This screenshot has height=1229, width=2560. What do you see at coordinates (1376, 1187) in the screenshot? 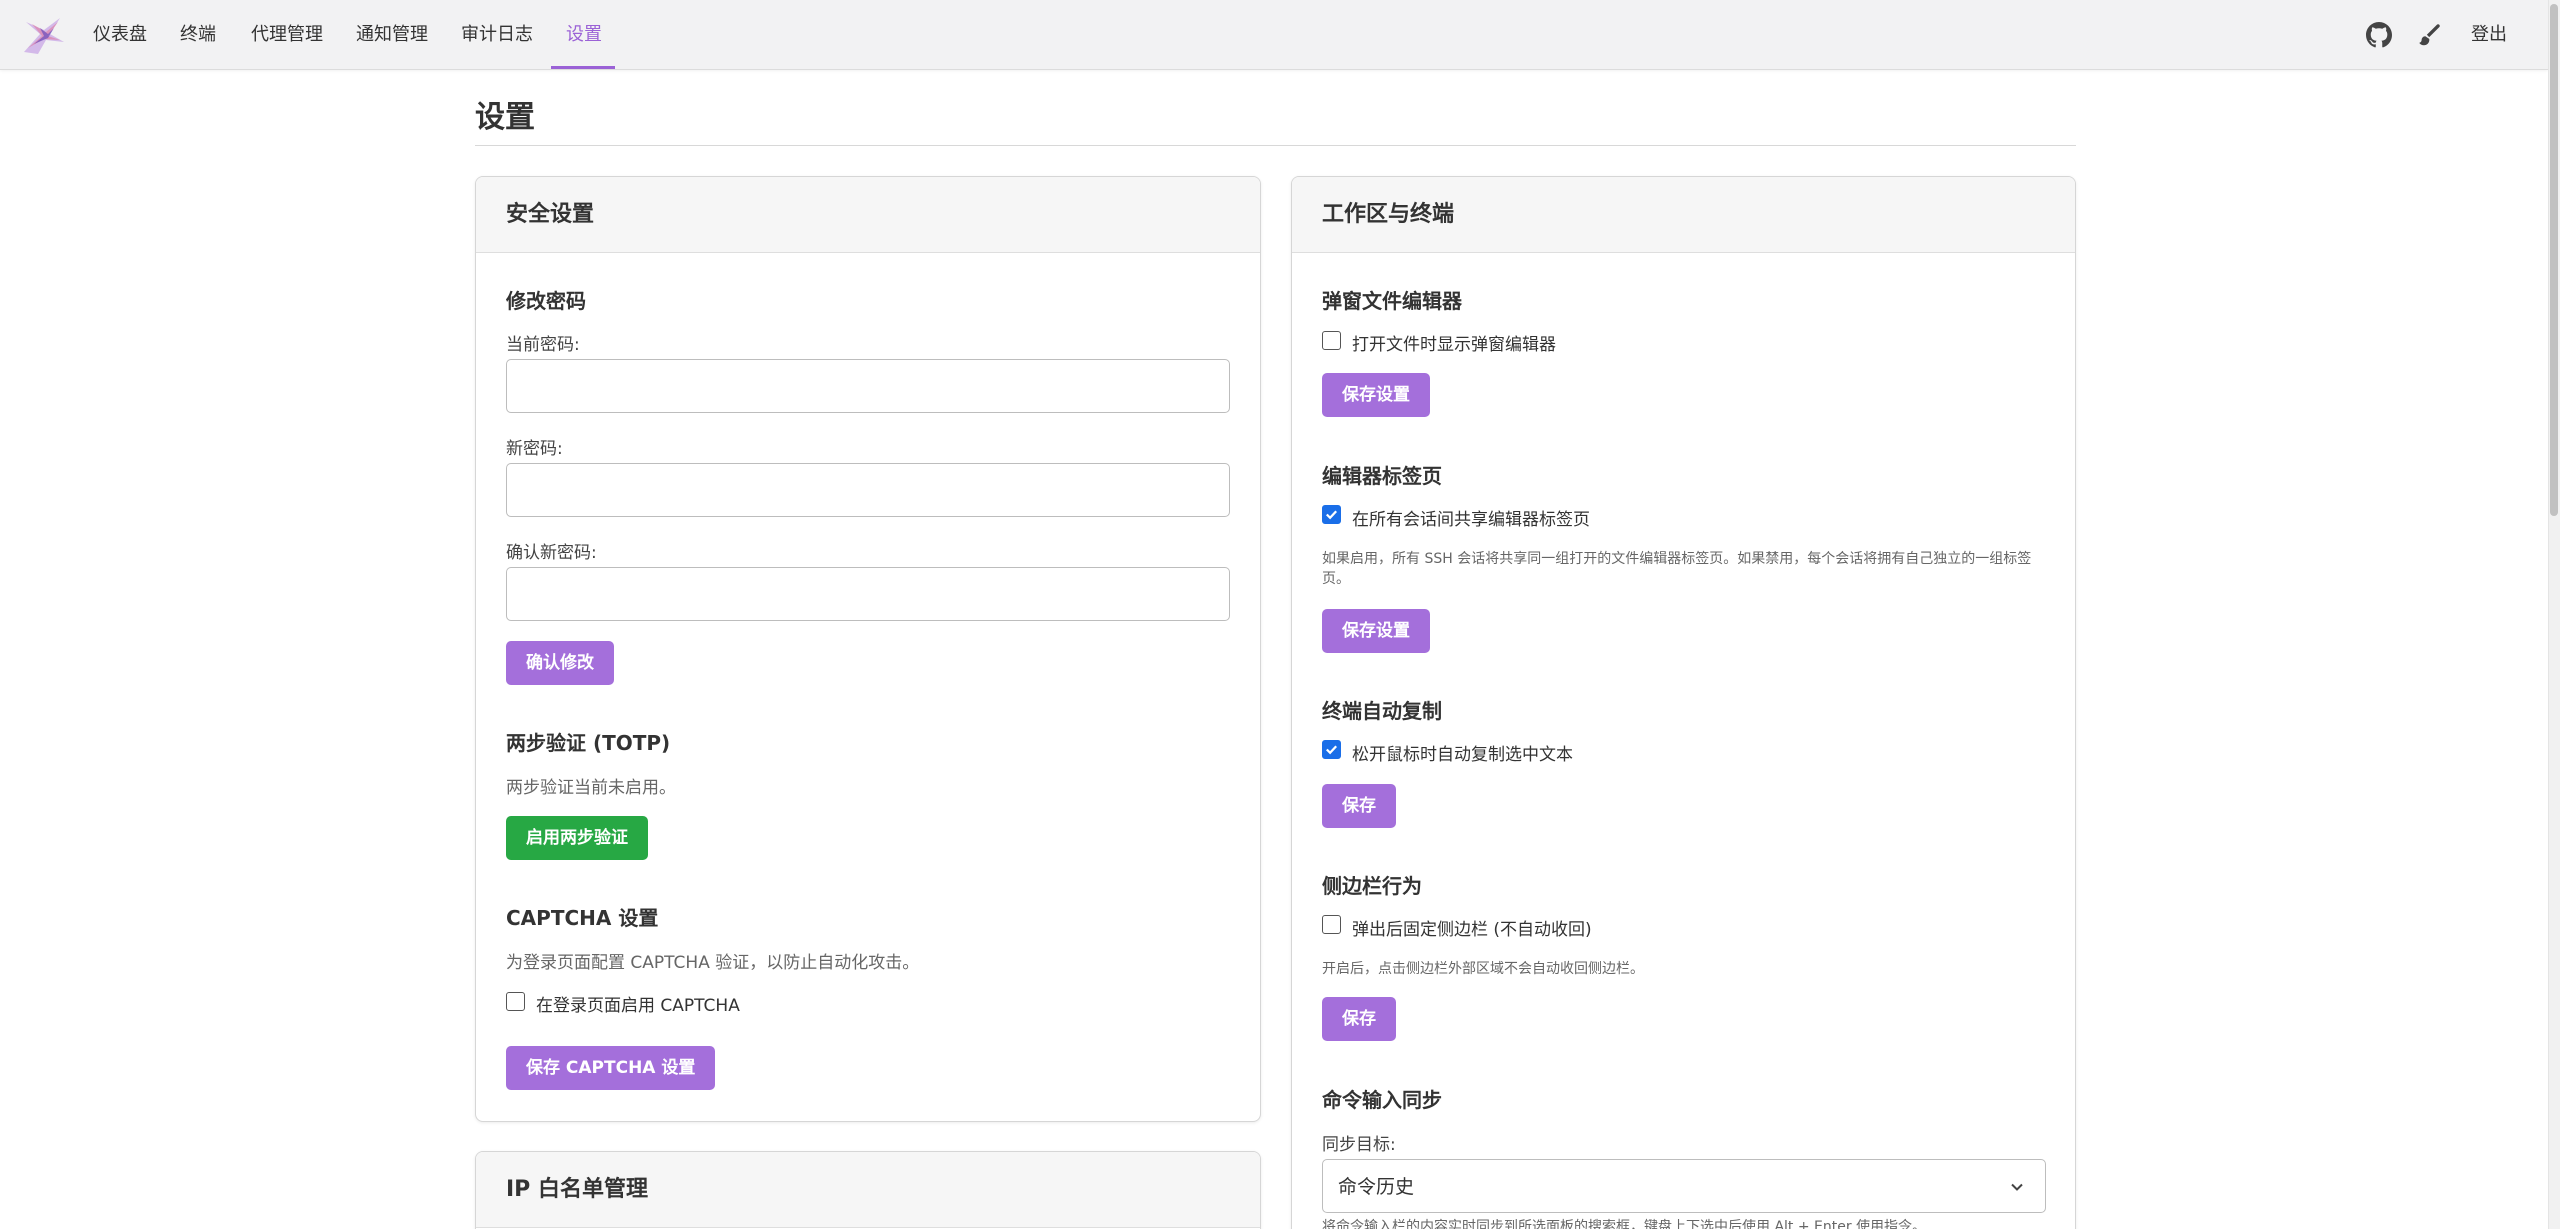
I see `sync-target-value: 命令历史` at bounding box center [1376, 1187].